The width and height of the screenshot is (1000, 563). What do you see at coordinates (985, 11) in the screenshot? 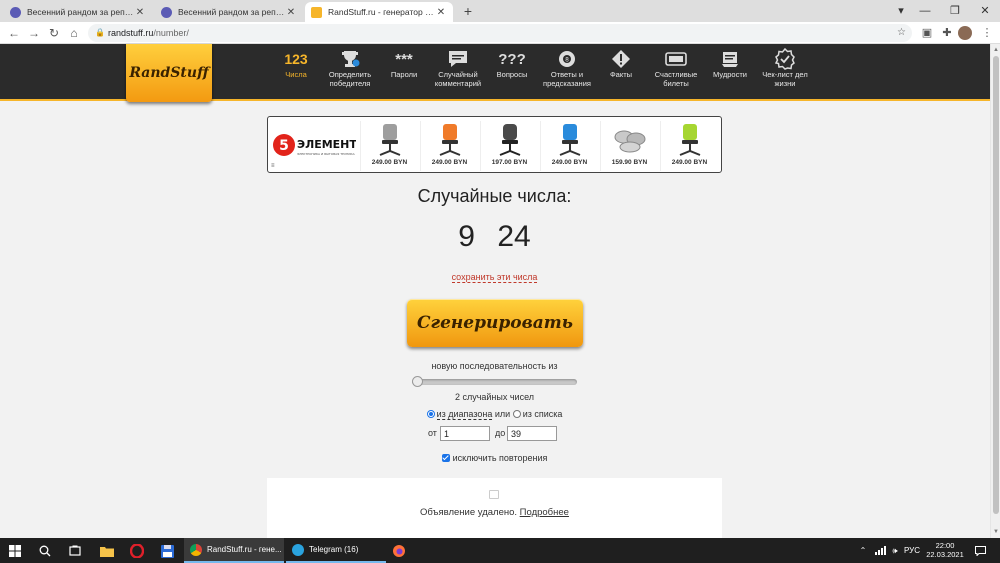
I see `close-window-icon: ✕` at bounding box center [985, 11].